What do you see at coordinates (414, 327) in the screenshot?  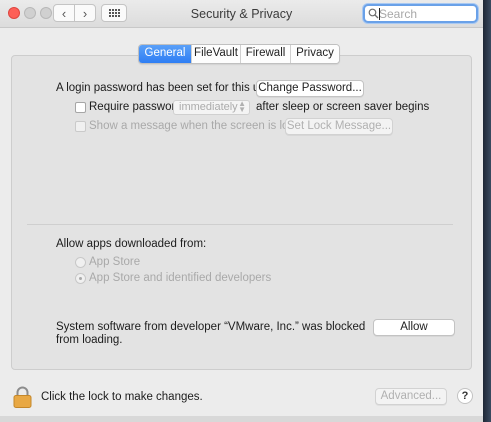 I see `allow-button: Allow` at bounding box center [414, 327].